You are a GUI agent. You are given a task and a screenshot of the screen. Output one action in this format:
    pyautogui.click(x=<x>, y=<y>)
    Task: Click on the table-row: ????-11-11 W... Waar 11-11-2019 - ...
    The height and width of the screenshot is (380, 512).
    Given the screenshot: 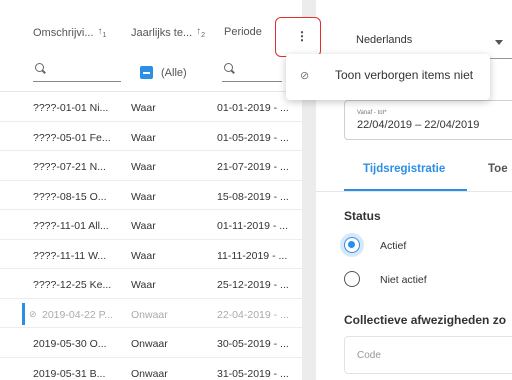 What is the action you would take?
    pyautogui.click(x=151, y=254)
    